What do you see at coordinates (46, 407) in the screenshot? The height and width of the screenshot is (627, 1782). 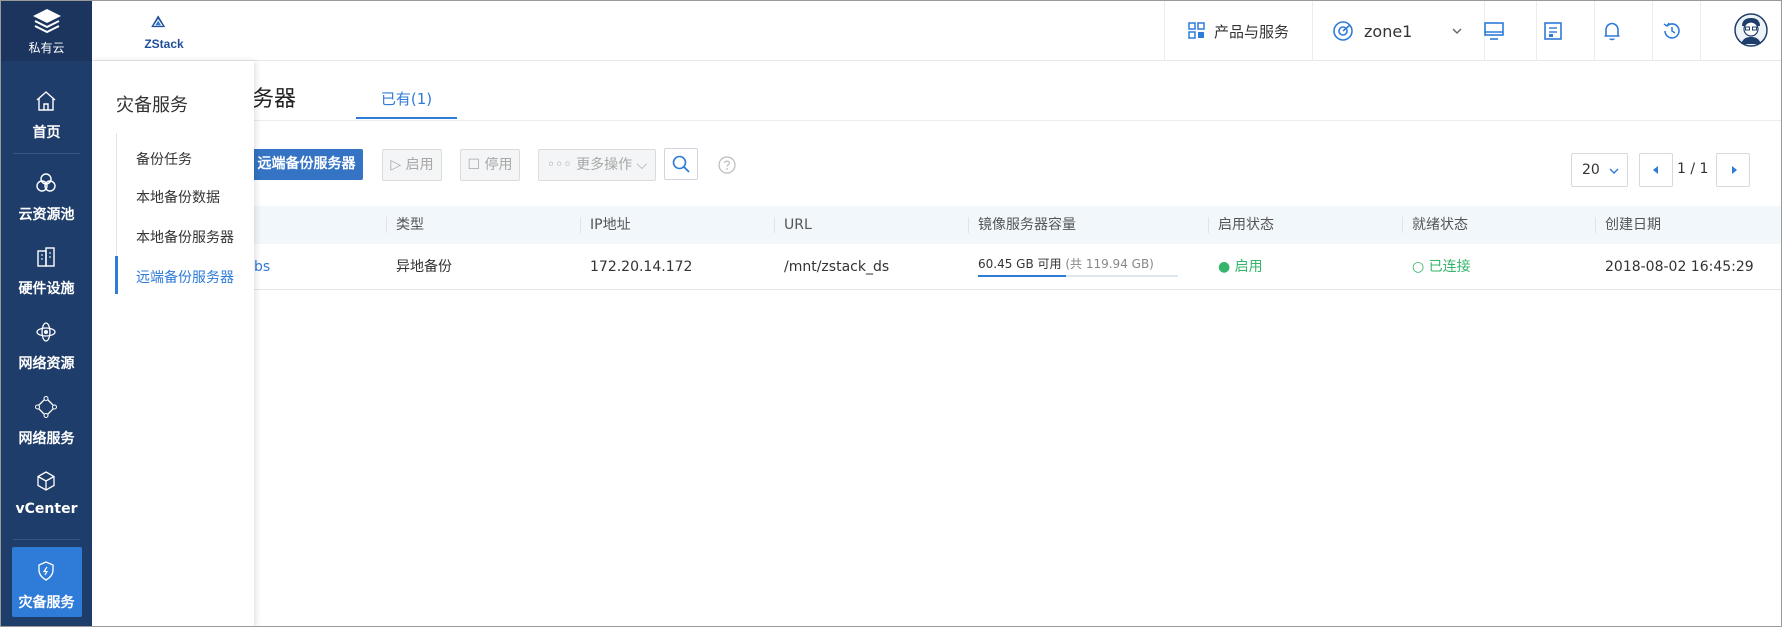 I see `network-service-icon` at bounding box center [46, 407].